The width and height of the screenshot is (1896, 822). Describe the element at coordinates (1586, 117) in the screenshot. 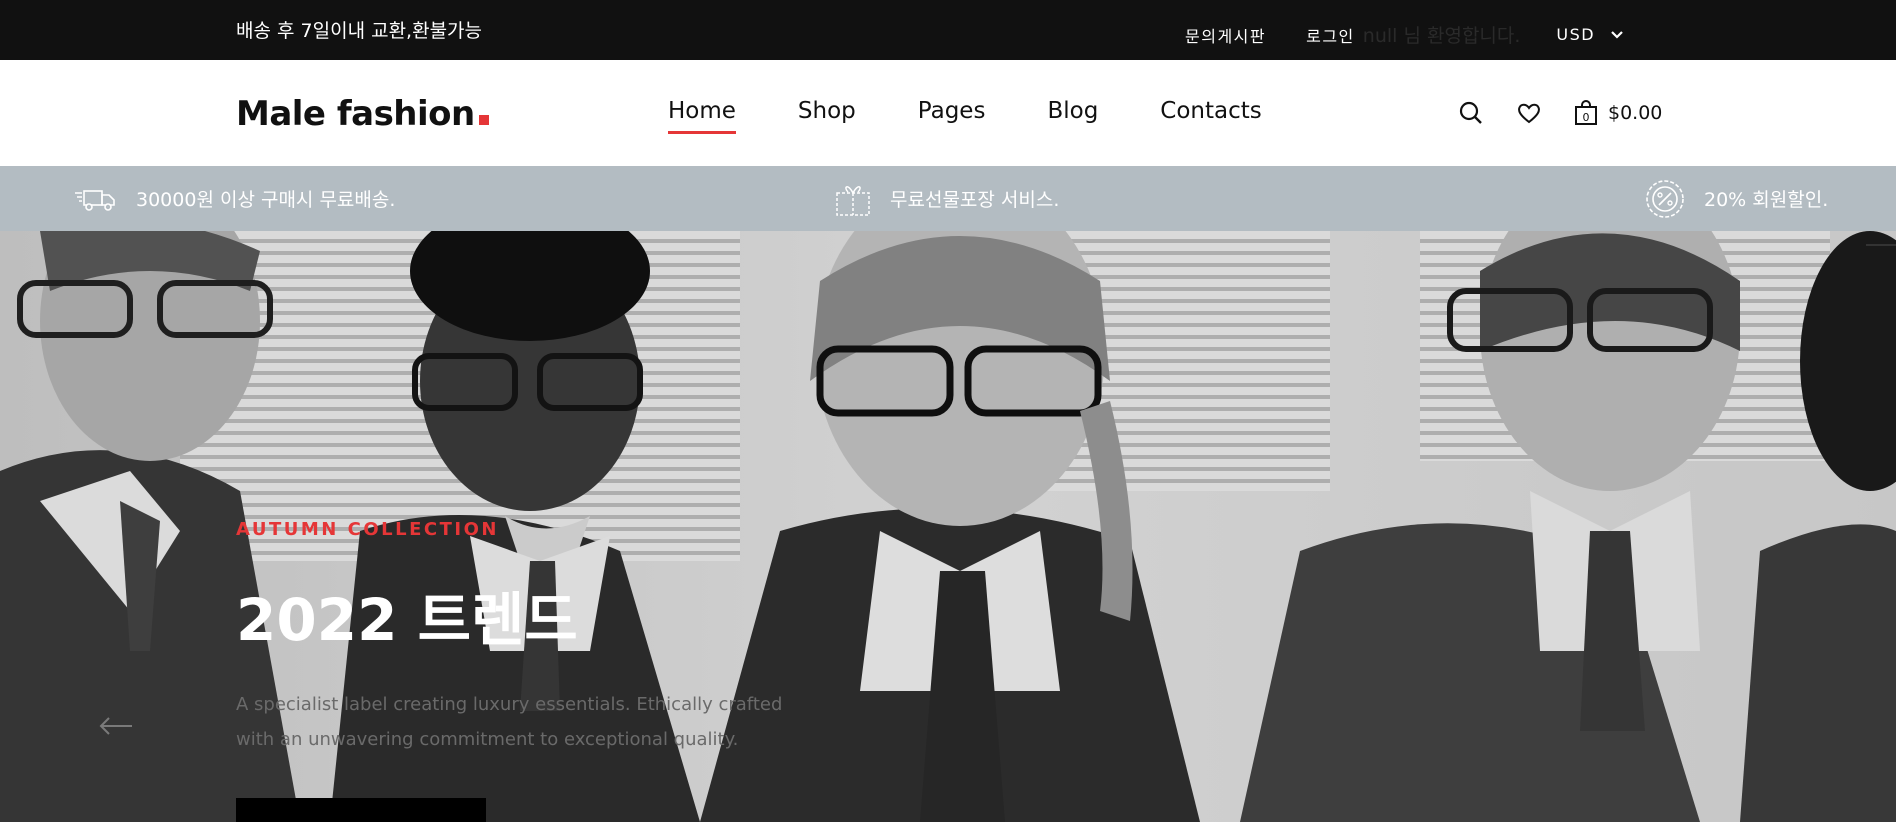

I see `cart-count: 0` at that location.